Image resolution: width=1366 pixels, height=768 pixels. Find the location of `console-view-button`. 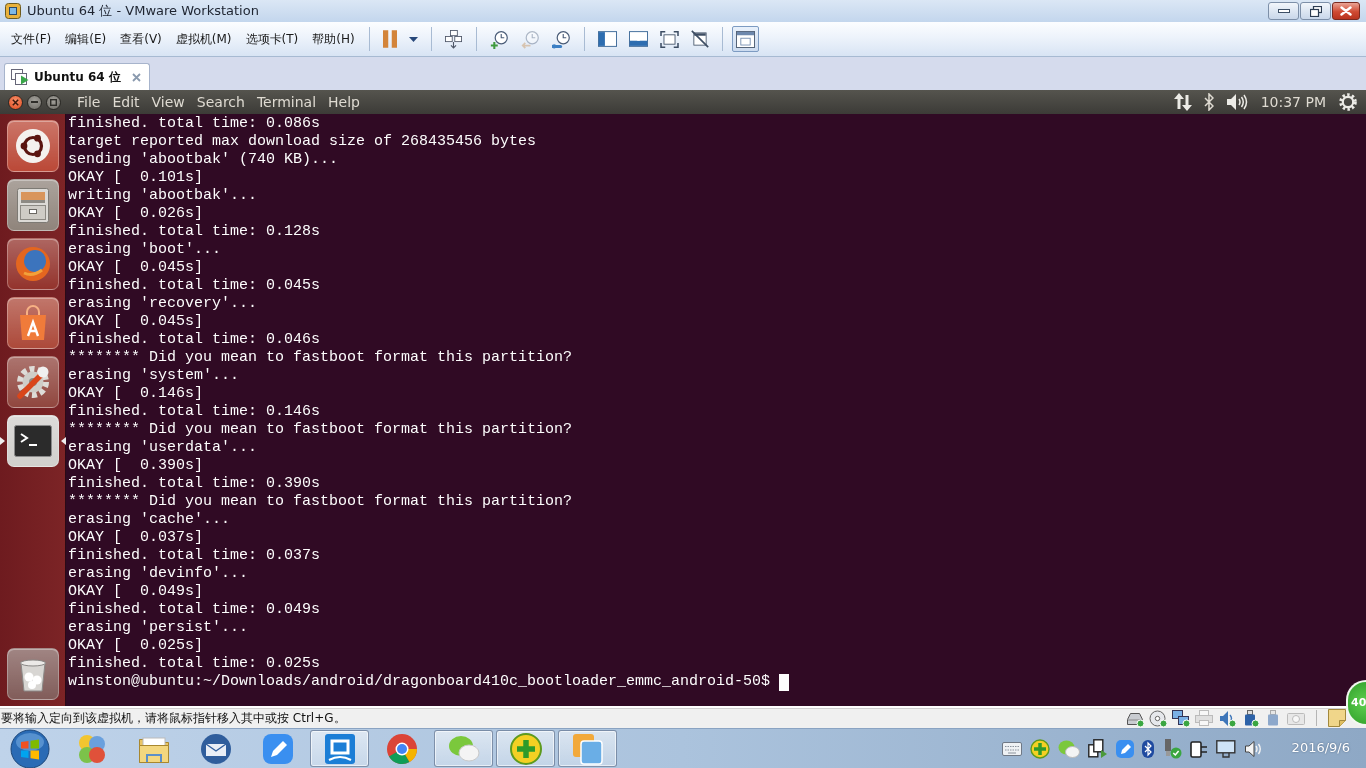

console-view-button is located at coordinates (745, 39).